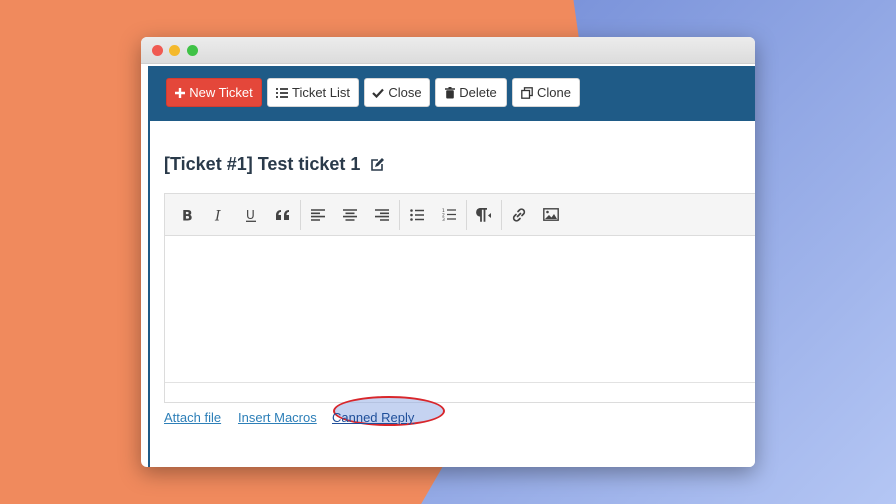  What do you see at coordinates (484, 215) in the screenshot?
I see `paragraph-icon` at bounding box center [484, 215].